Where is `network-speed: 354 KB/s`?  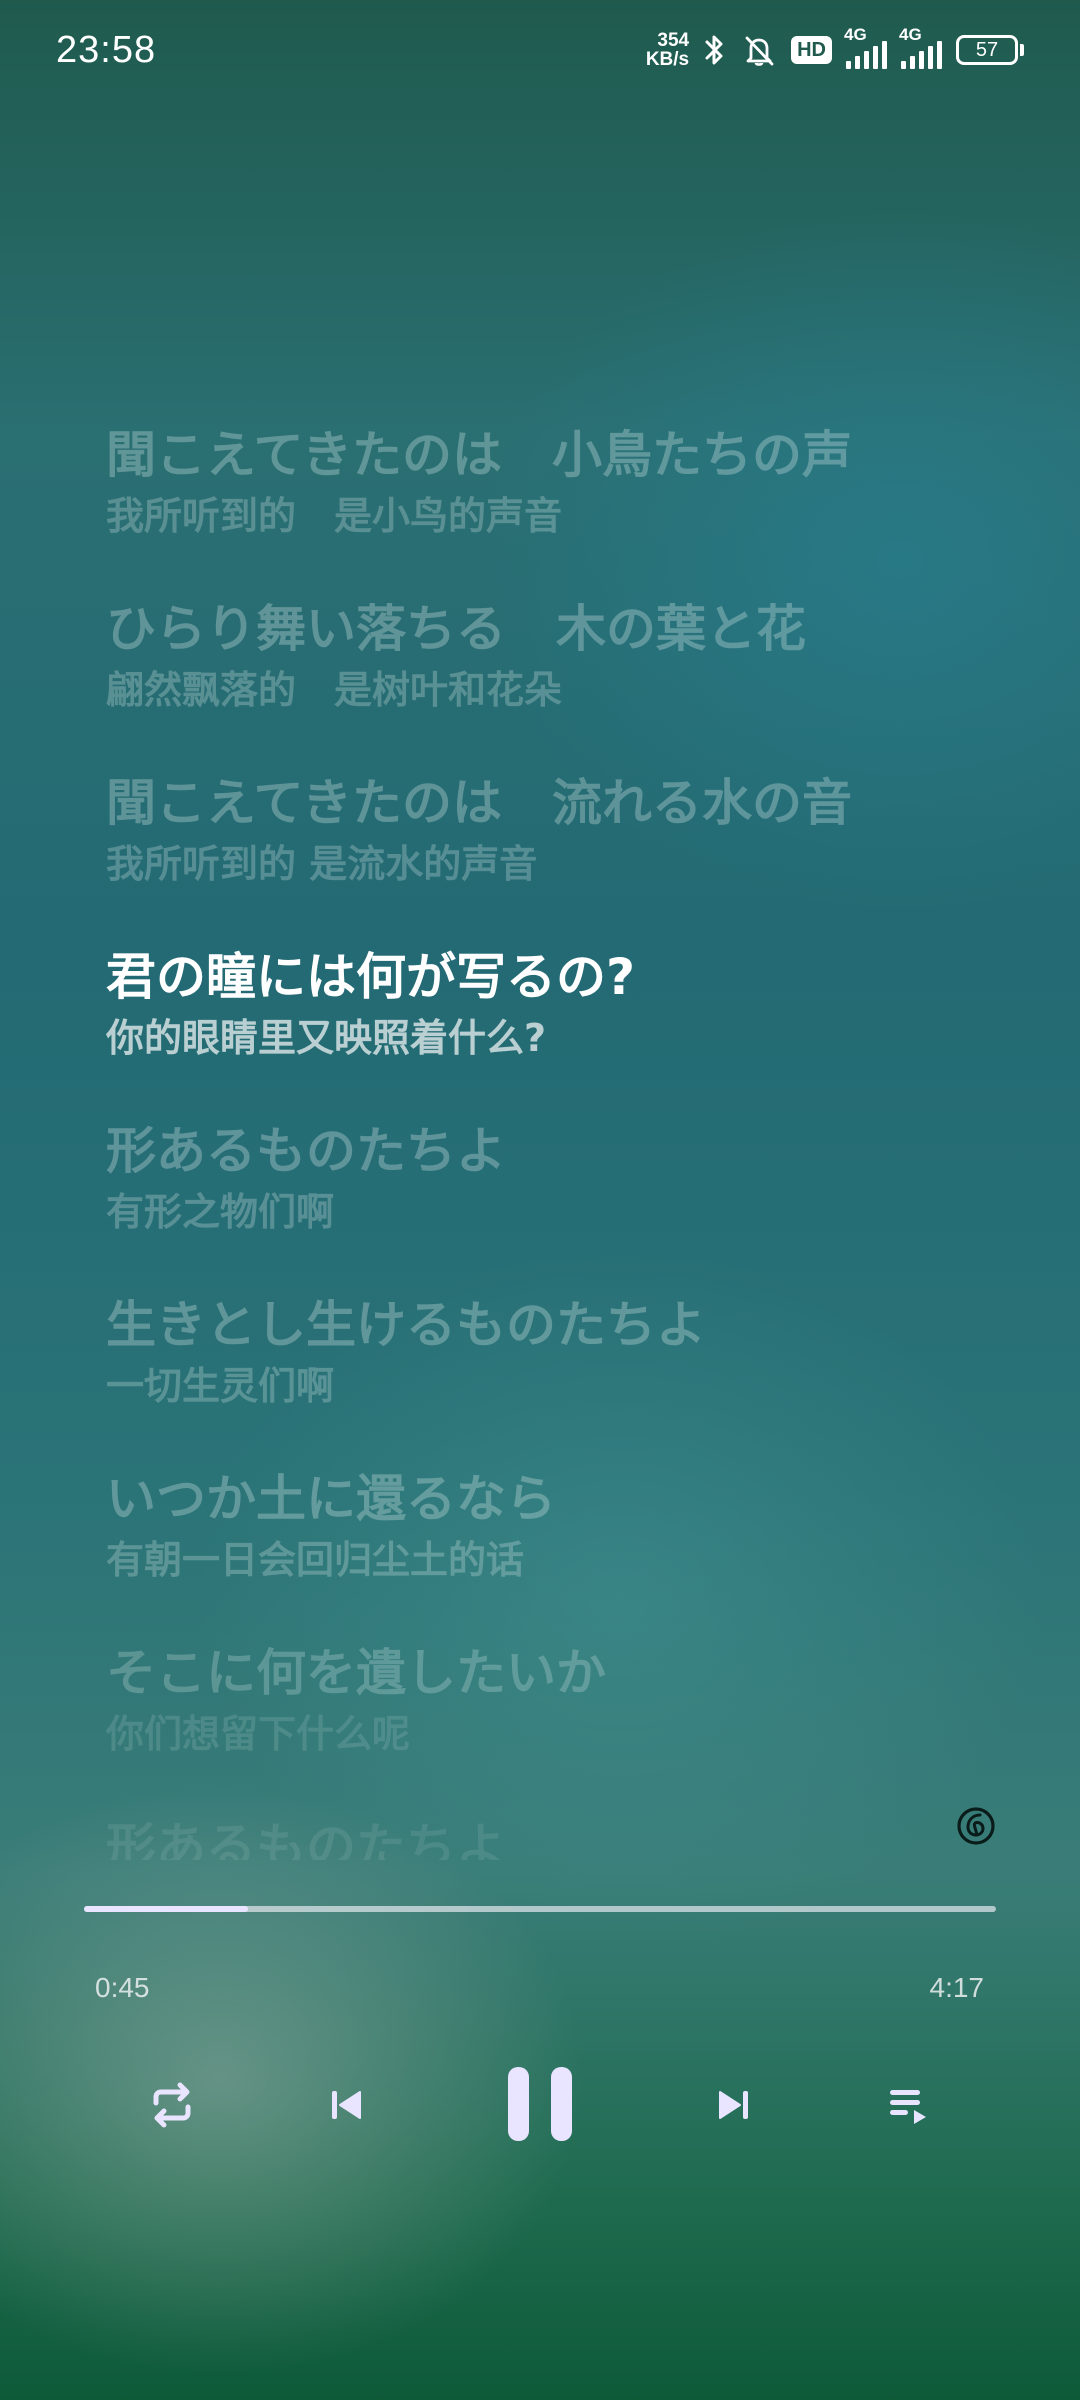 network-speed: 354 KB/s is located at coordinates (667, 50).